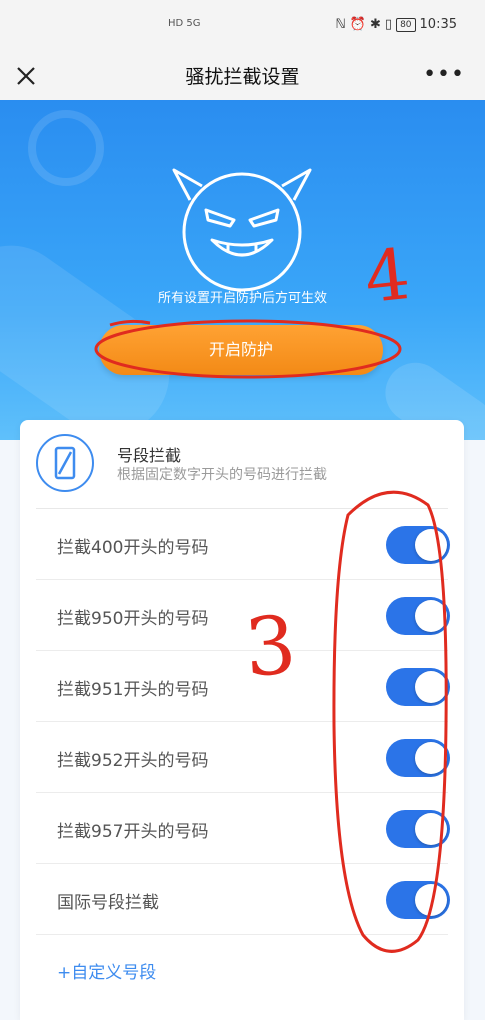  What do you see at coordinates (133, 619) in the screenshot?
I see `setting-label: 拦截950开头的号码` at bounding box center [133, 619].